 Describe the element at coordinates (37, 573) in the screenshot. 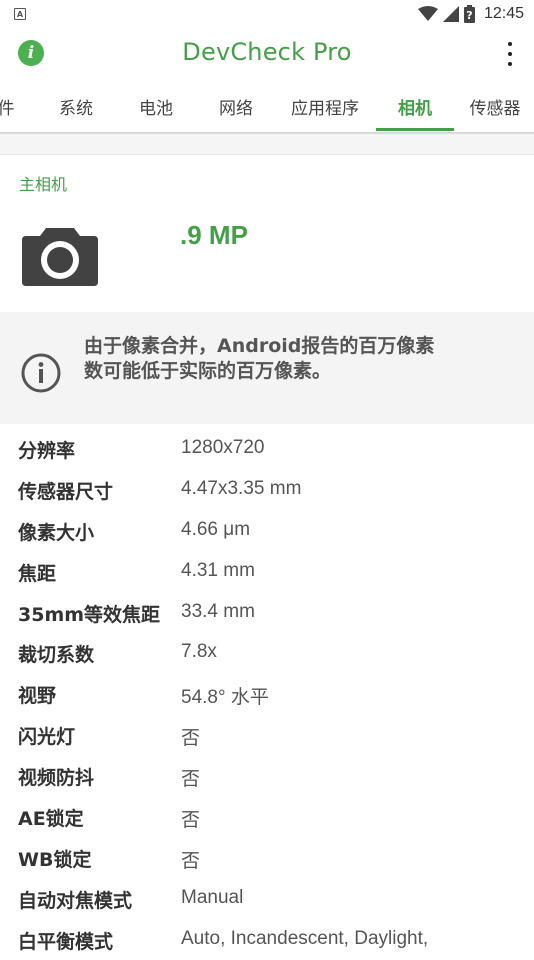

I see `property-label: 焦距` at that location.